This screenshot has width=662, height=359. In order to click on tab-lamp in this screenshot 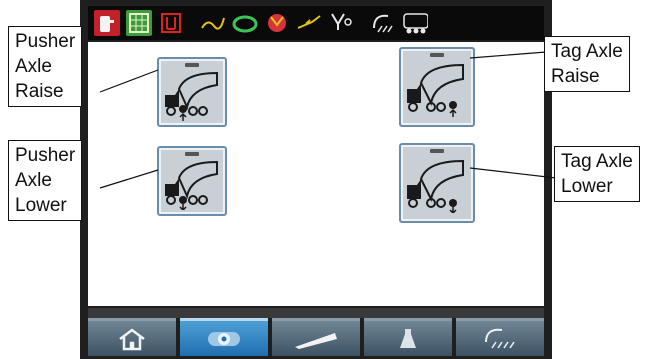, I will do `click(408, 337)`.